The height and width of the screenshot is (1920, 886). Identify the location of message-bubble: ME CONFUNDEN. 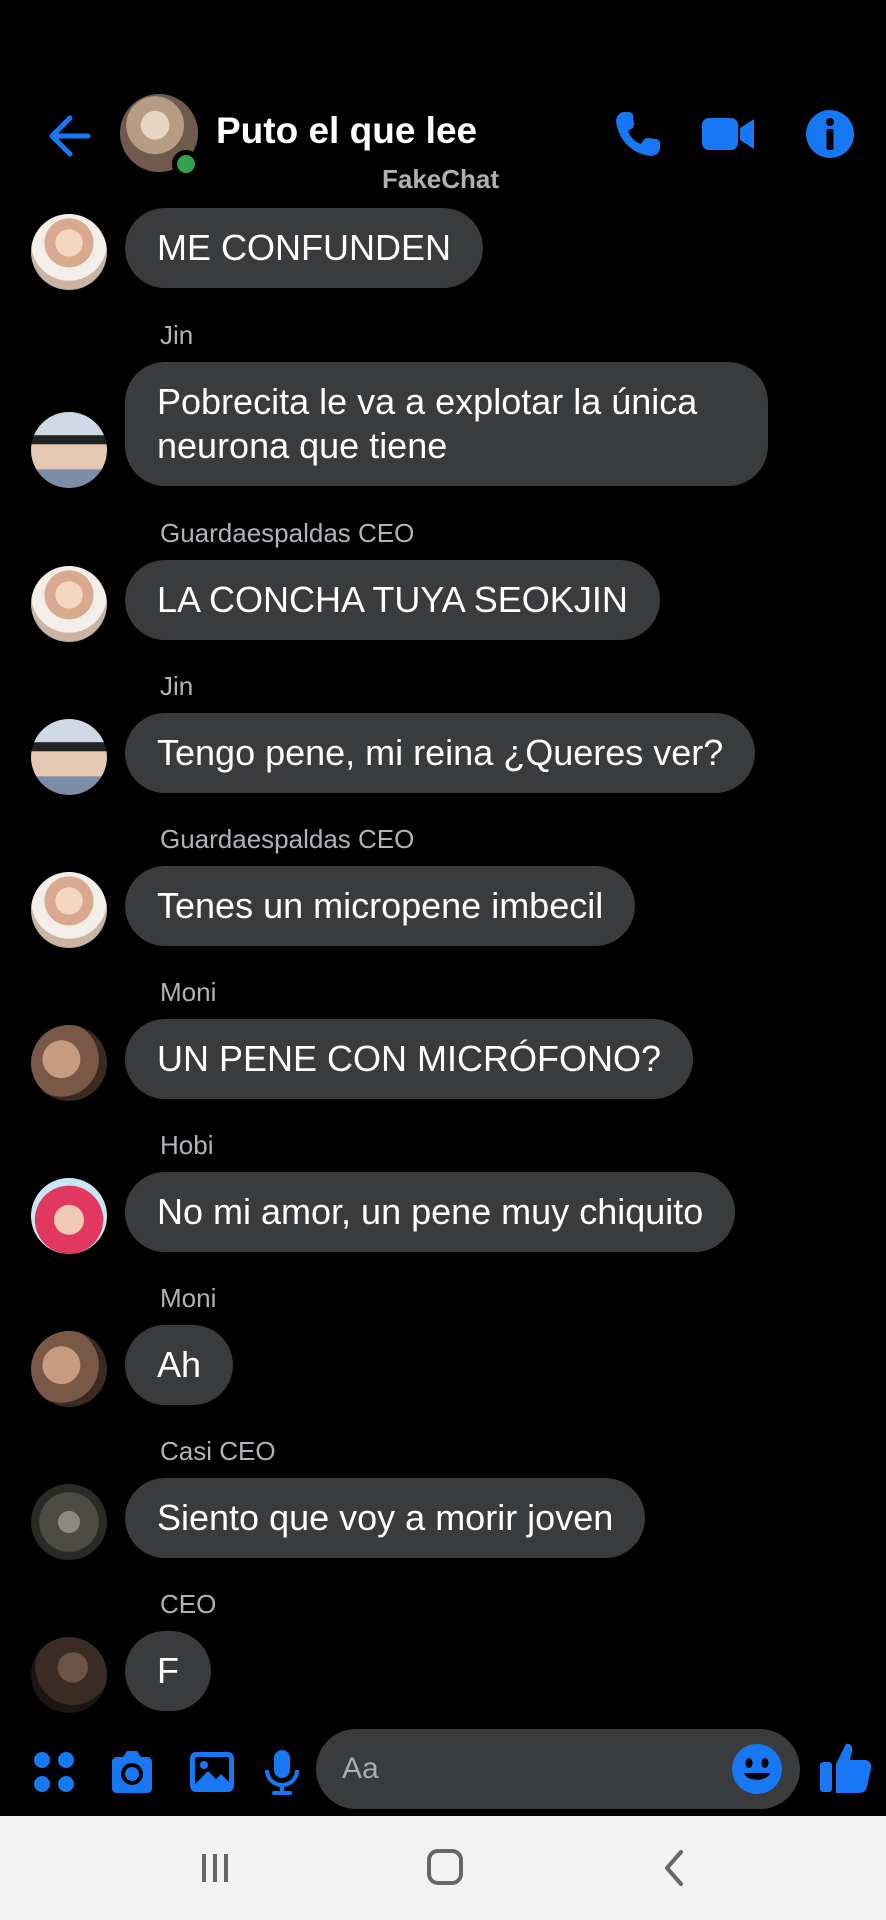
(304, 248).